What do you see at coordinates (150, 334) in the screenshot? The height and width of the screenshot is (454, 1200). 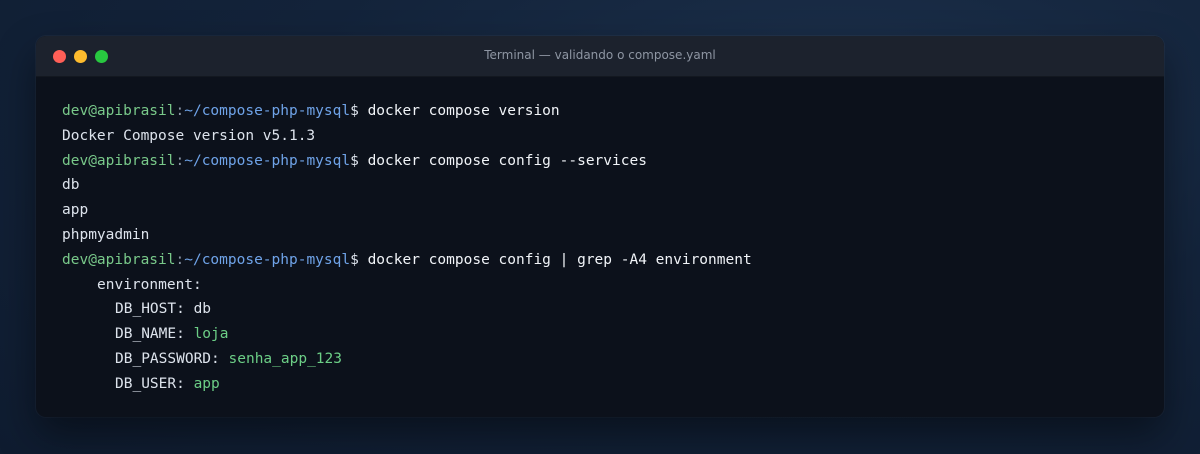 I see `env-key: DB_NAME:` at bounding box center [150, 334].